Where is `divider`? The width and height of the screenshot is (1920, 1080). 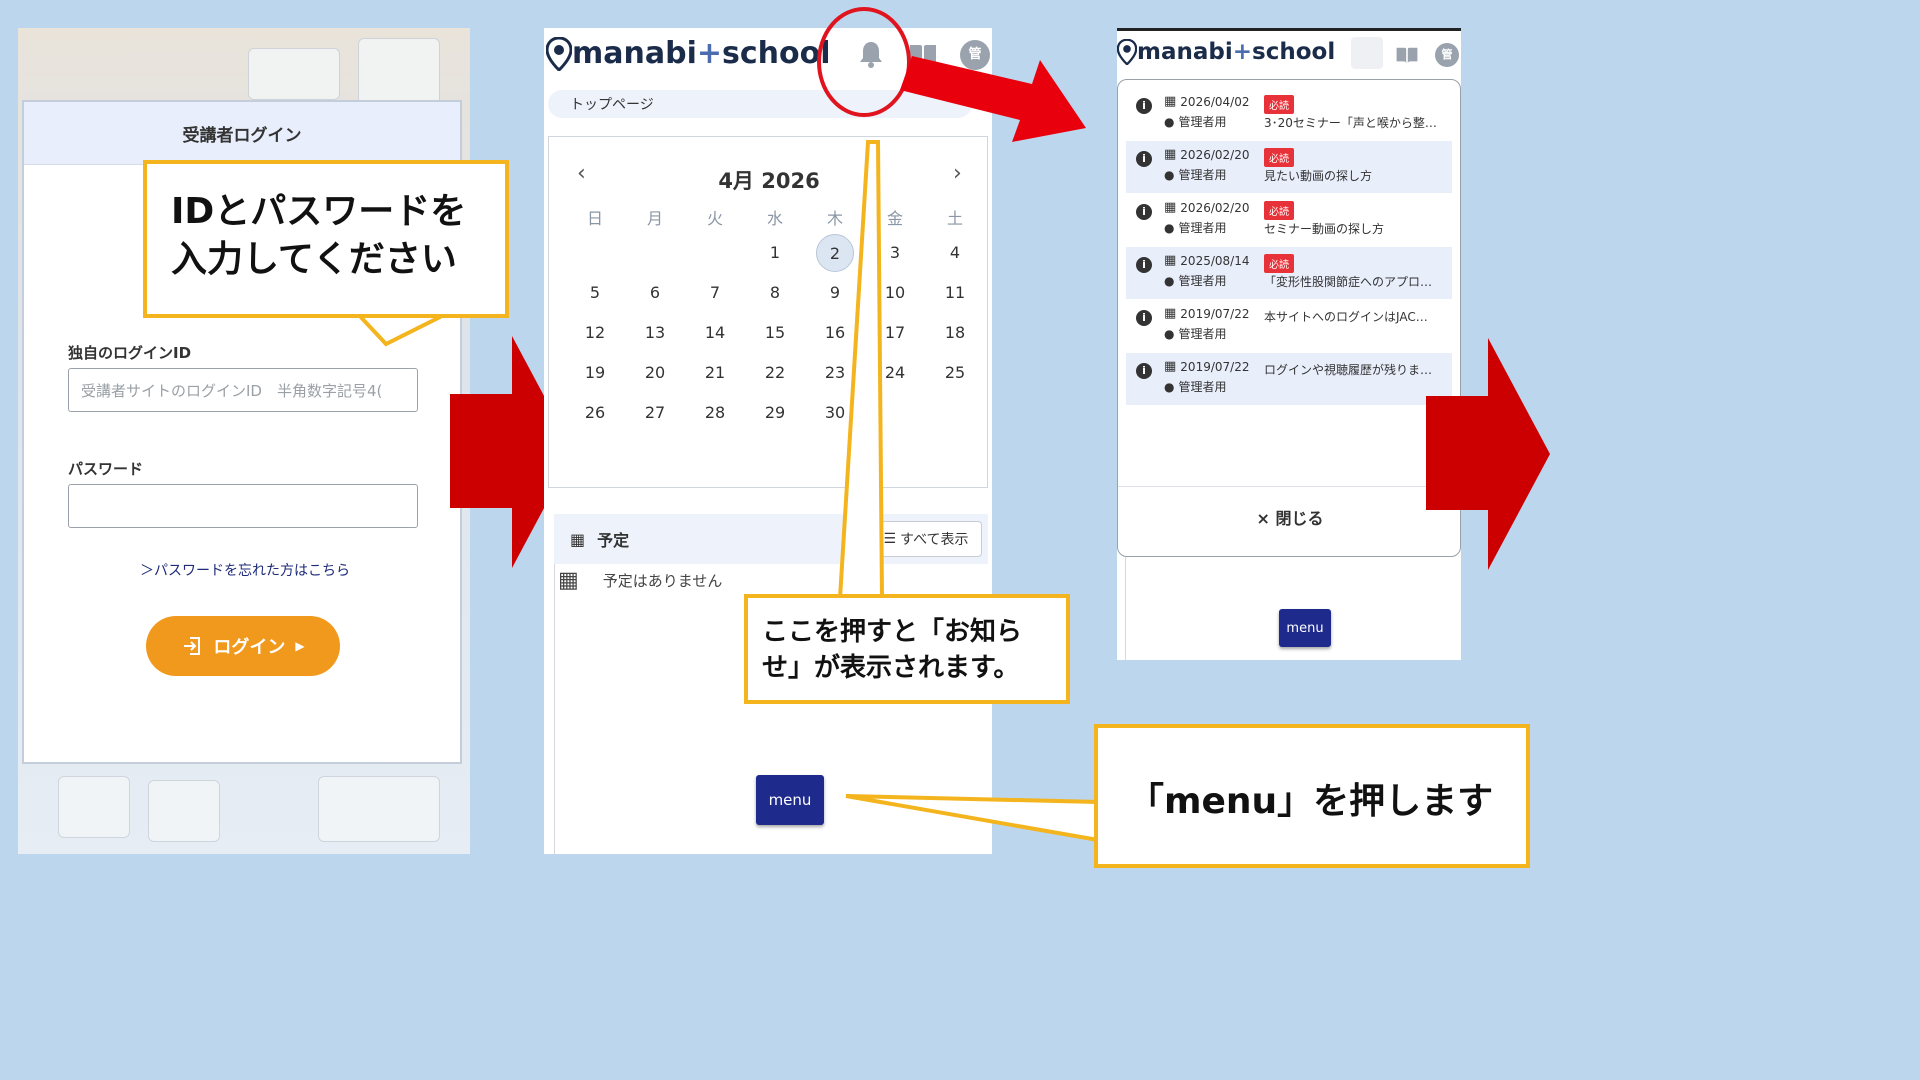
divider is located at coordinates (1125, 608).